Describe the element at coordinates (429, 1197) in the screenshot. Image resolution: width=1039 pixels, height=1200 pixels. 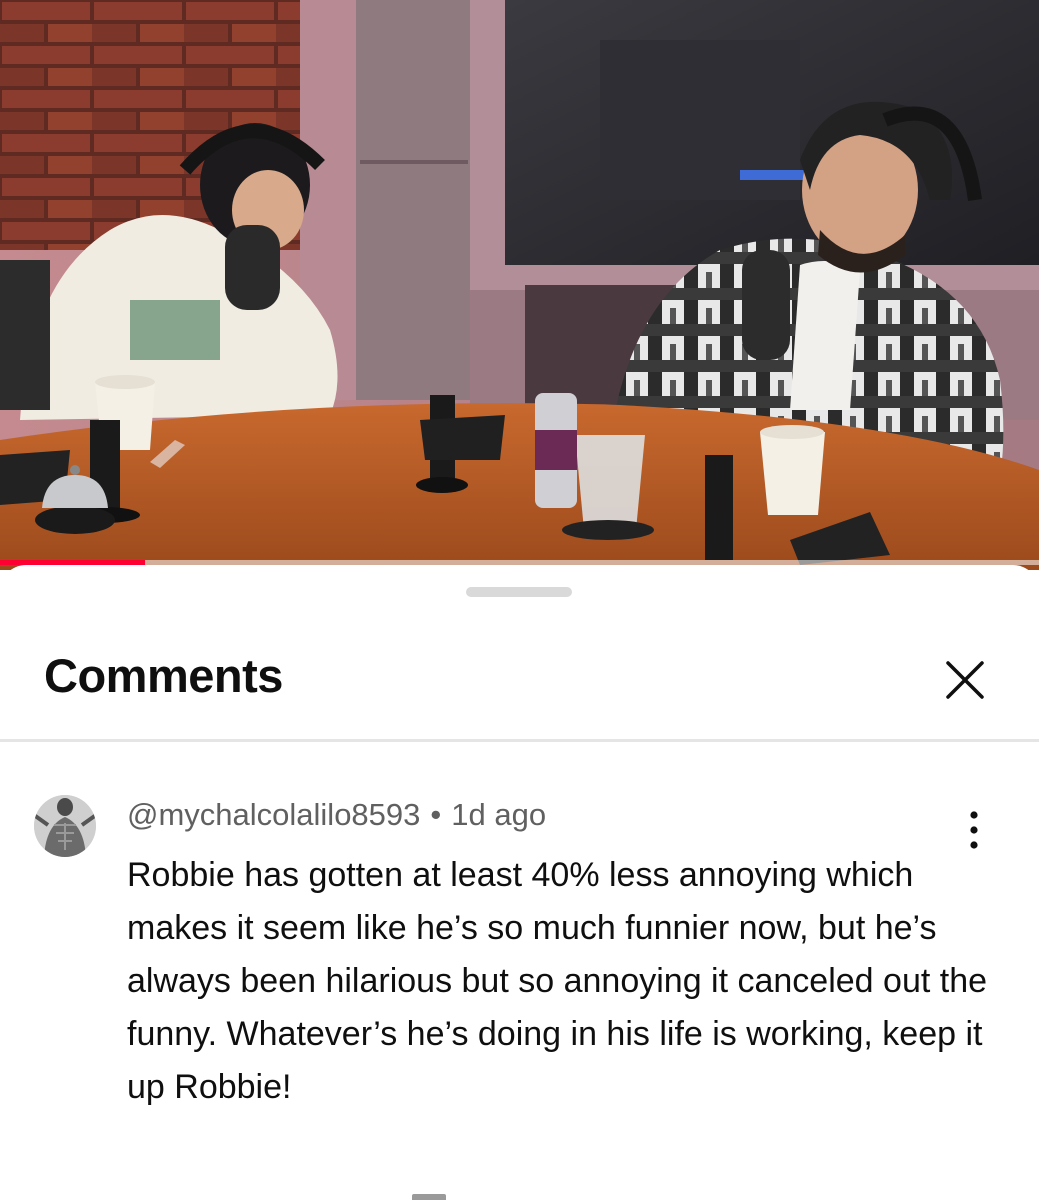
I see `partial-icon` at that location.